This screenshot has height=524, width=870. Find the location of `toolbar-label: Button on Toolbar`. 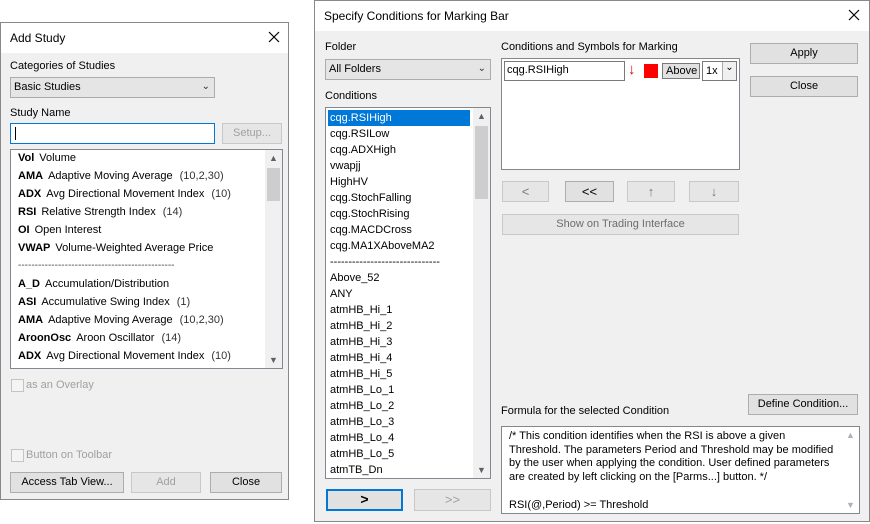

toolbar-label: Button on Toolbar is located at coordinates (69, 455).